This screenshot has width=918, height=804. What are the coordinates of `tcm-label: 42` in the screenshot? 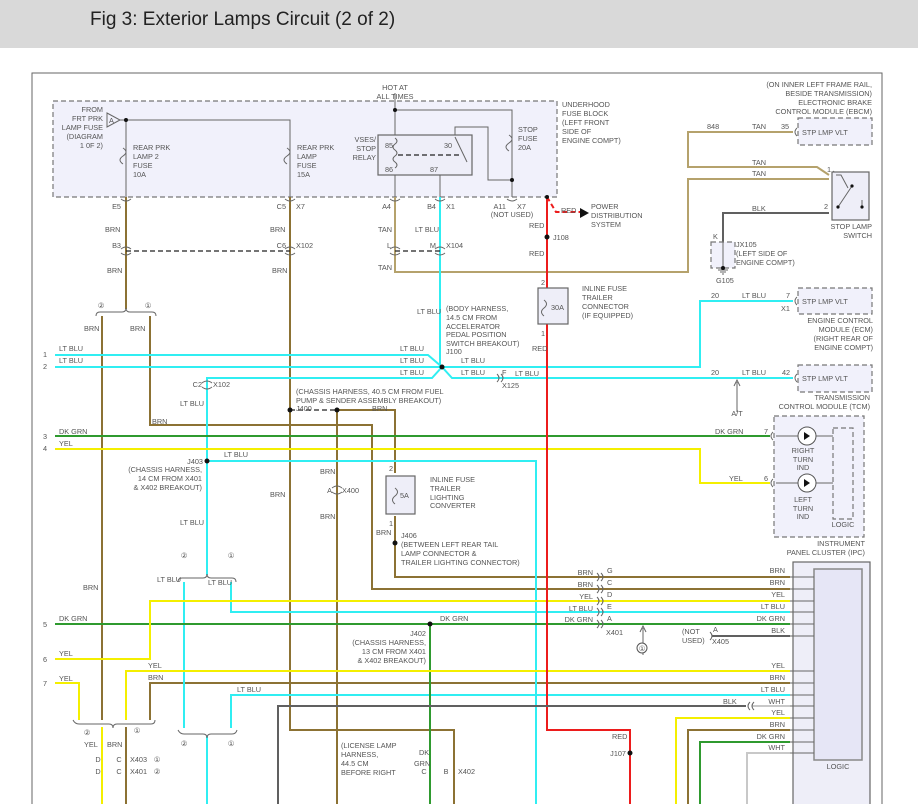 It's located at (786, 372).